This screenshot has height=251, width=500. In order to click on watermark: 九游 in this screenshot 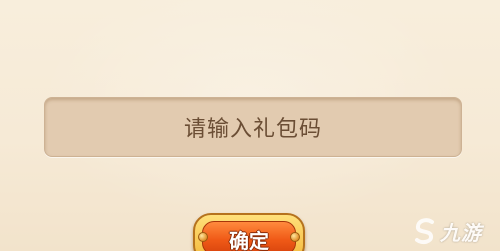, I will do `click(447, 231)`.